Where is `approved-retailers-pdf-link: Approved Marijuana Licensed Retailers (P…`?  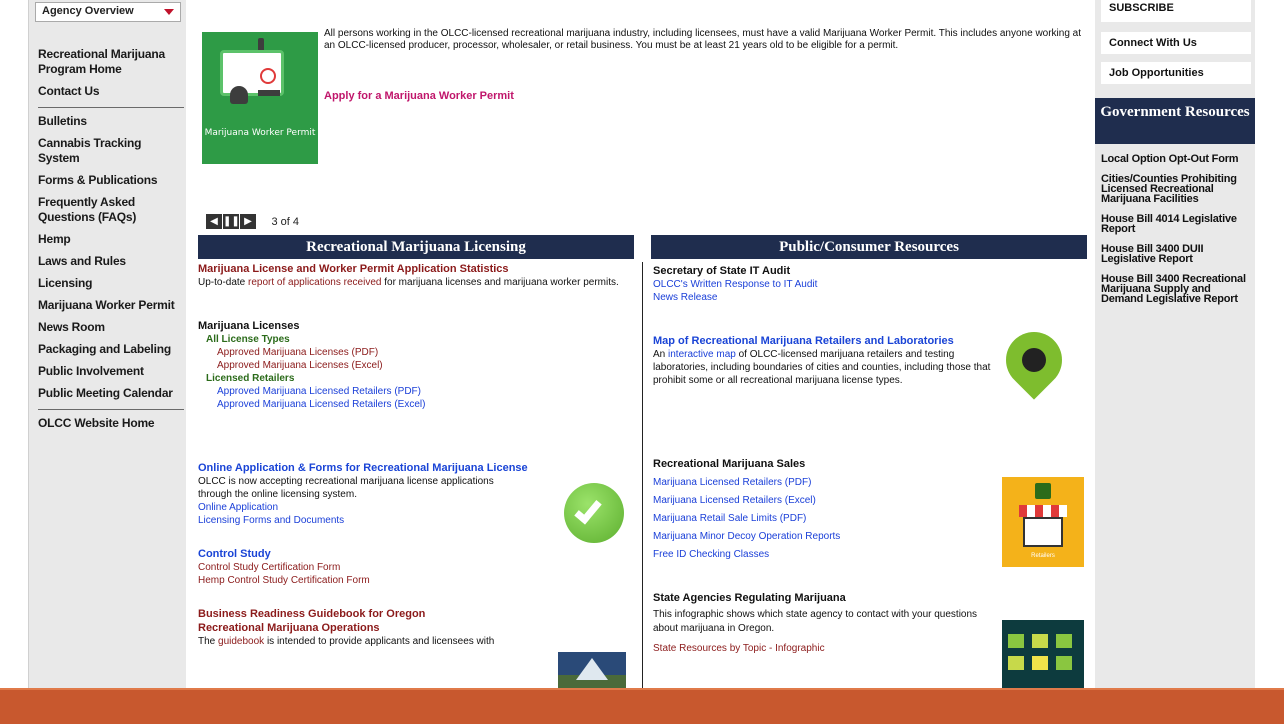
approved-retailers-pdf-link: Approved Marijuana Licensed Retailers (P… is located at coordinates (416, 391).